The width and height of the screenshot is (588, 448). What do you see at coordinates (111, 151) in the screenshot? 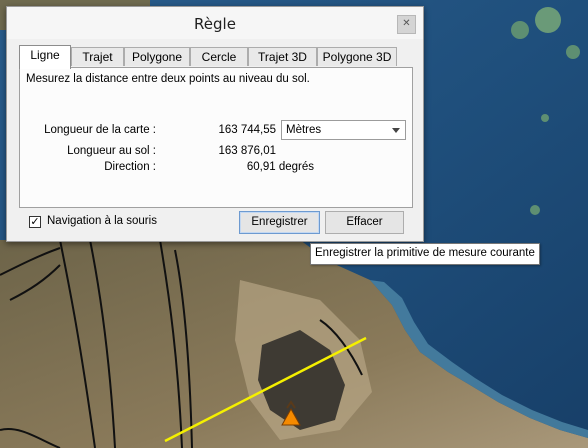
I see `ground-length-label: Longueur au sol :` at bounding box center [111, 151].